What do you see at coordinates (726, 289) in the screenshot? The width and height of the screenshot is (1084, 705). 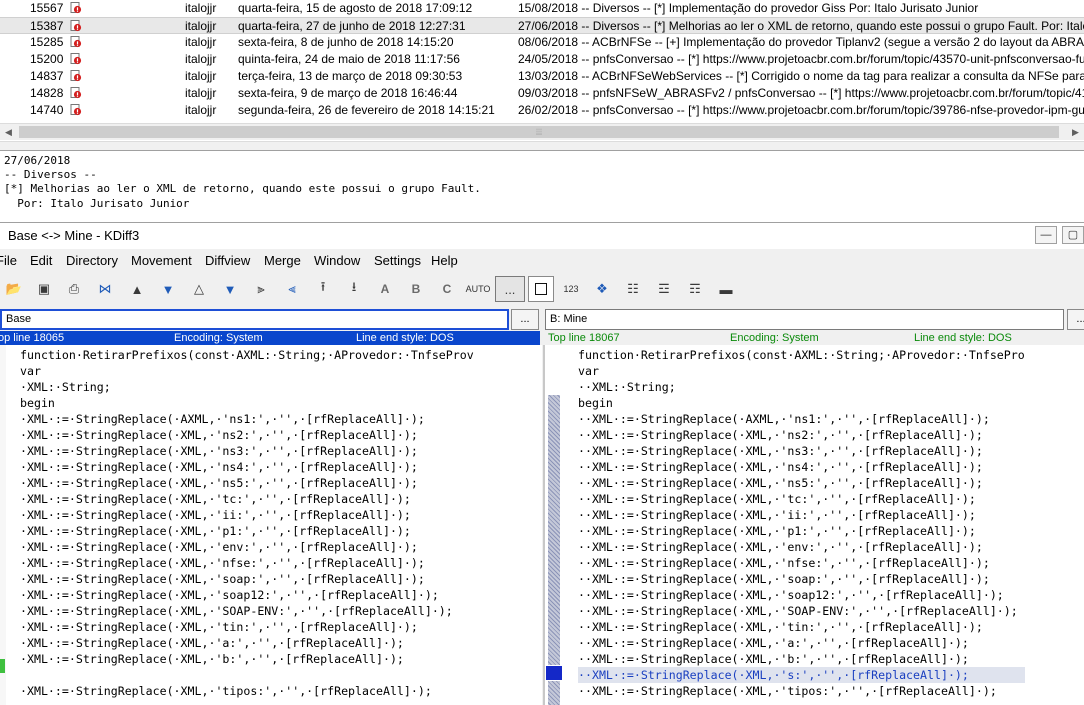 I see `window-icon: ▬` at bounding box center [726, 289].